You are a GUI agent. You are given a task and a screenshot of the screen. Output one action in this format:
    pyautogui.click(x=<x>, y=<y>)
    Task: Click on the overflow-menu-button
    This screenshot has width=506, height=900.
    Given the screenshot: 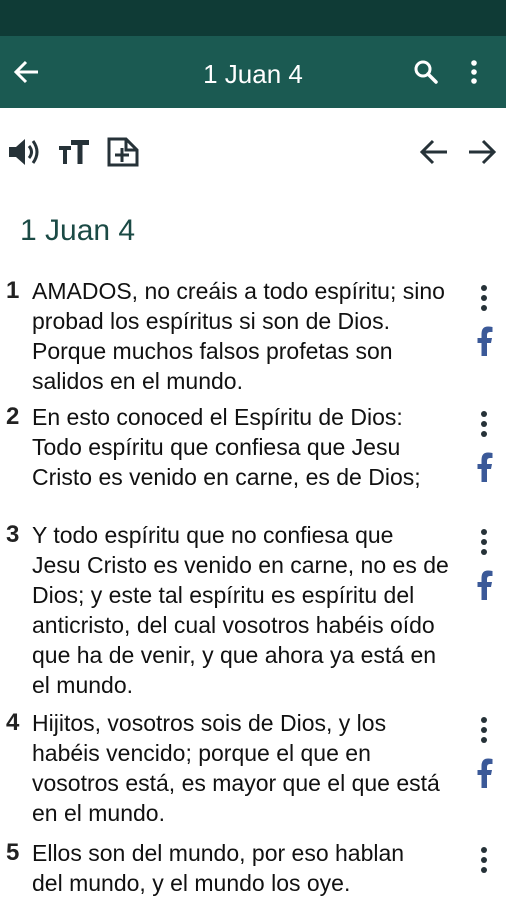 What is the action you would take?
    pyautogui.click(x=474, y=72)
    